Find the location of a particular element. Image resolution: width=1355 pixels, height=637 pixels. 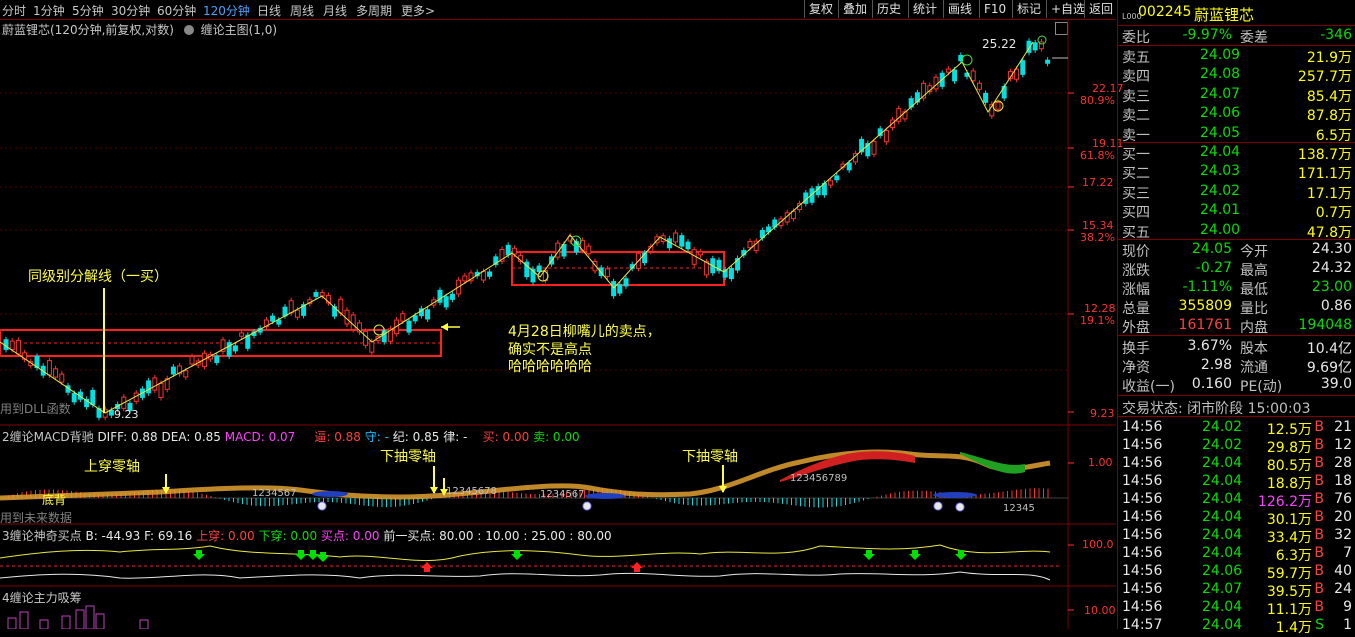

stat-row: 总量 355809 量比 0.86 is located at coordinates (1236, 307).